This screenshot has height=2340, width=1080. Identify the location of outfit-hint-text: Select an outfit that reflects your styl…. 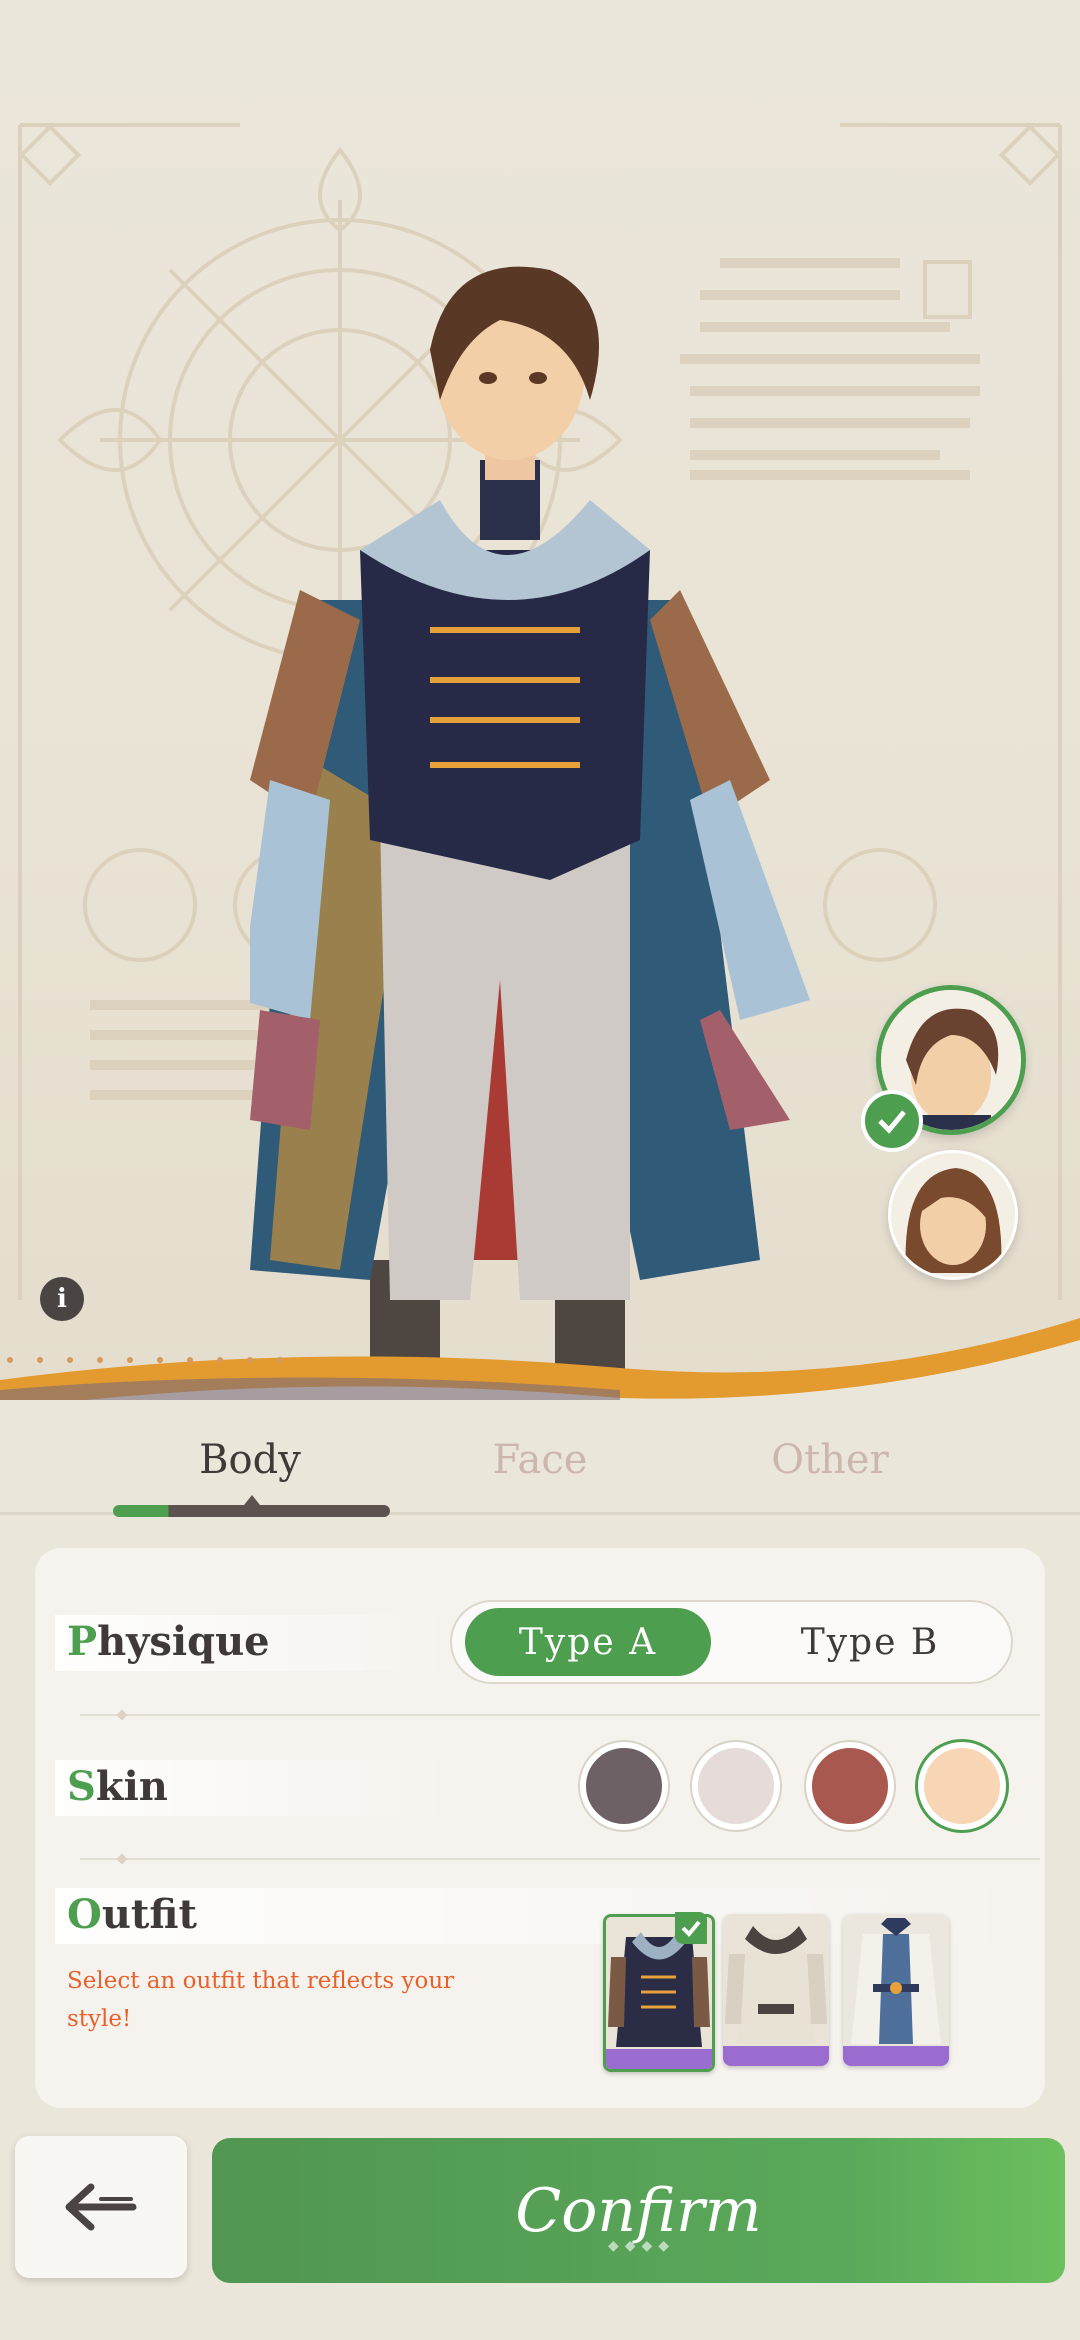
(261, 2000).